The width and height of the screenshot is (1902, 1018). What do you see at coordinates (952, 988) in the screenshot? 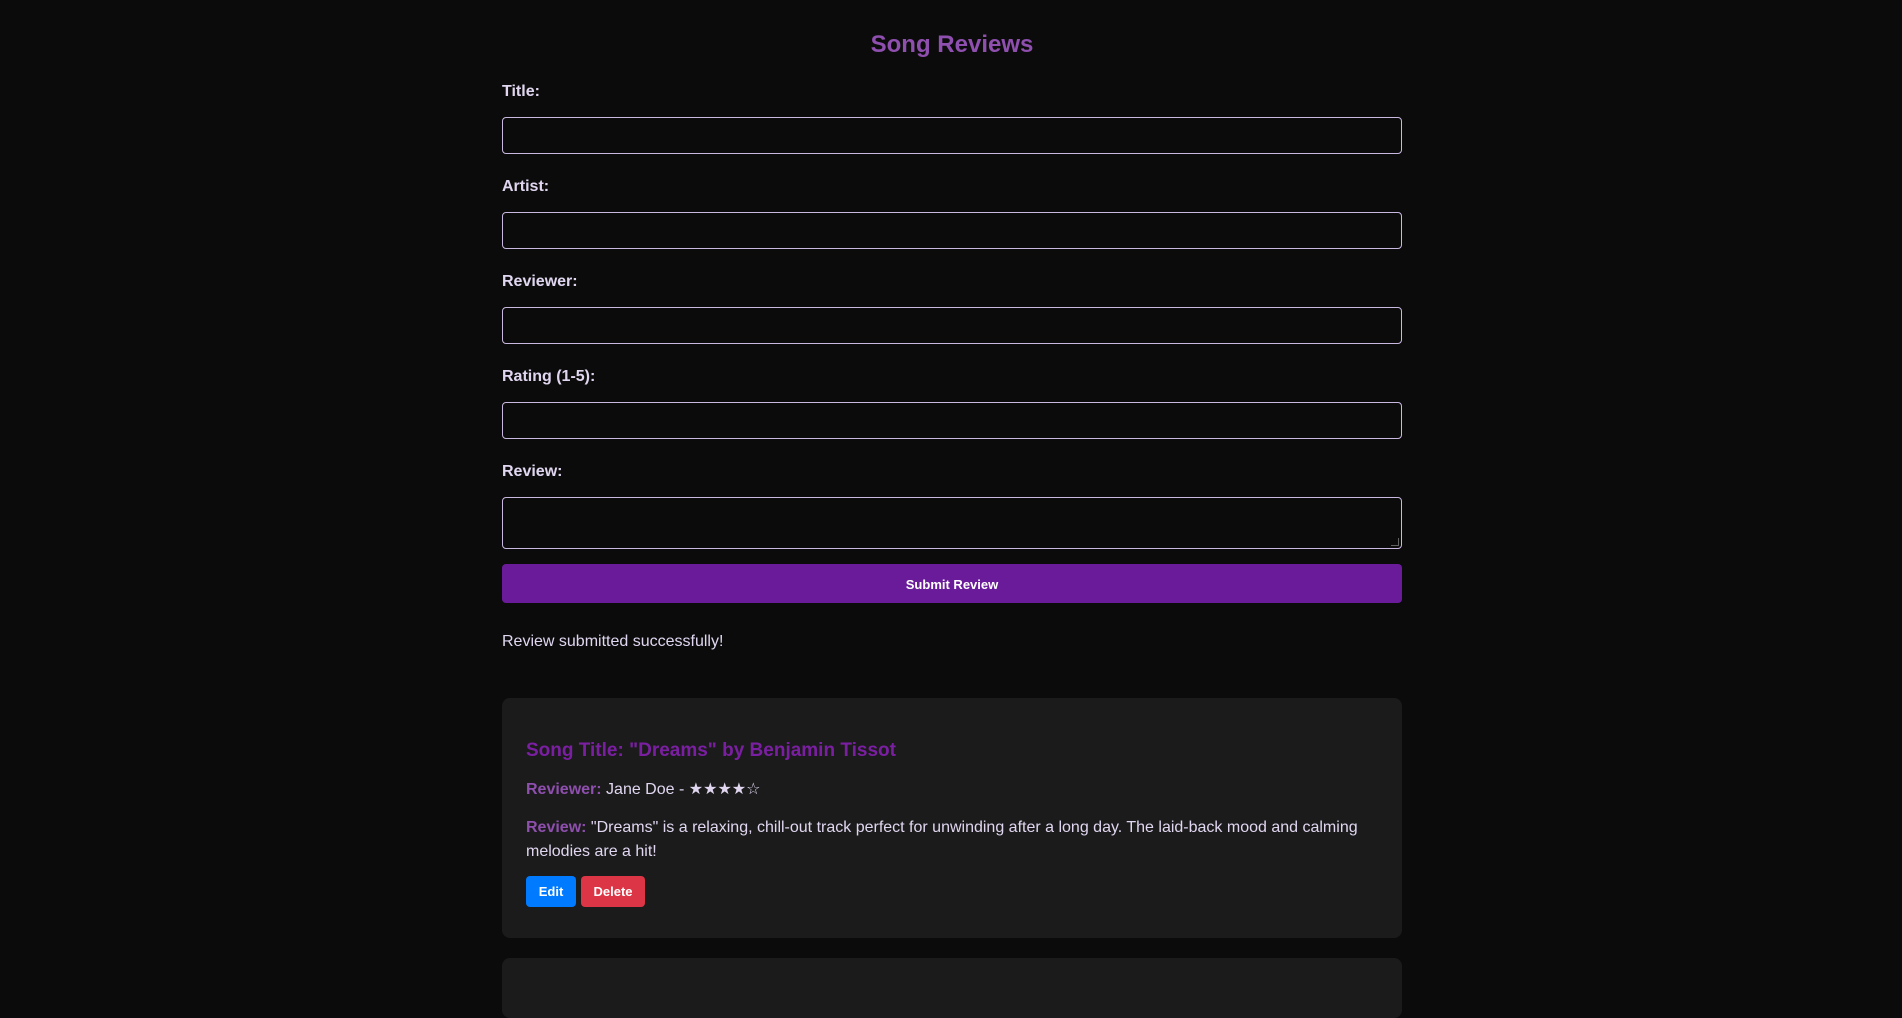
I see `review-card` at bounding box center [952, 988].